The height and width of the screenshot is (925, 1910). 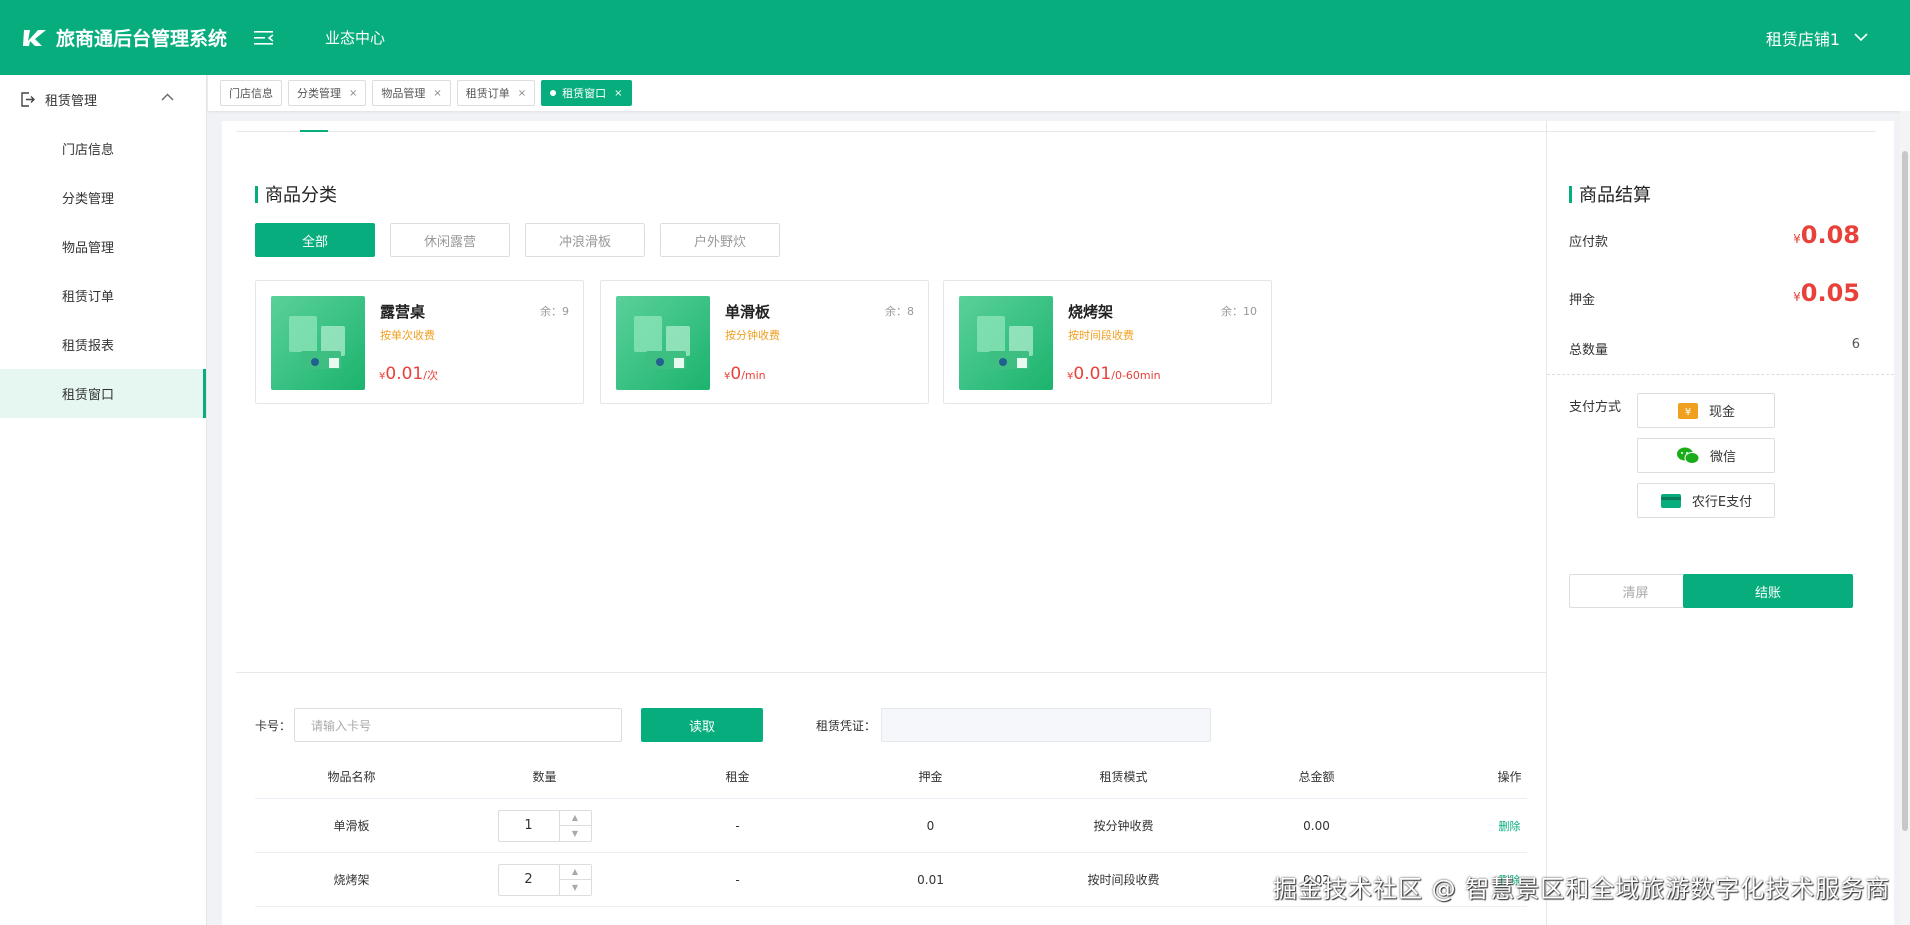 I want to click on cash-icon: ¥, so click(x=1688, y=411).